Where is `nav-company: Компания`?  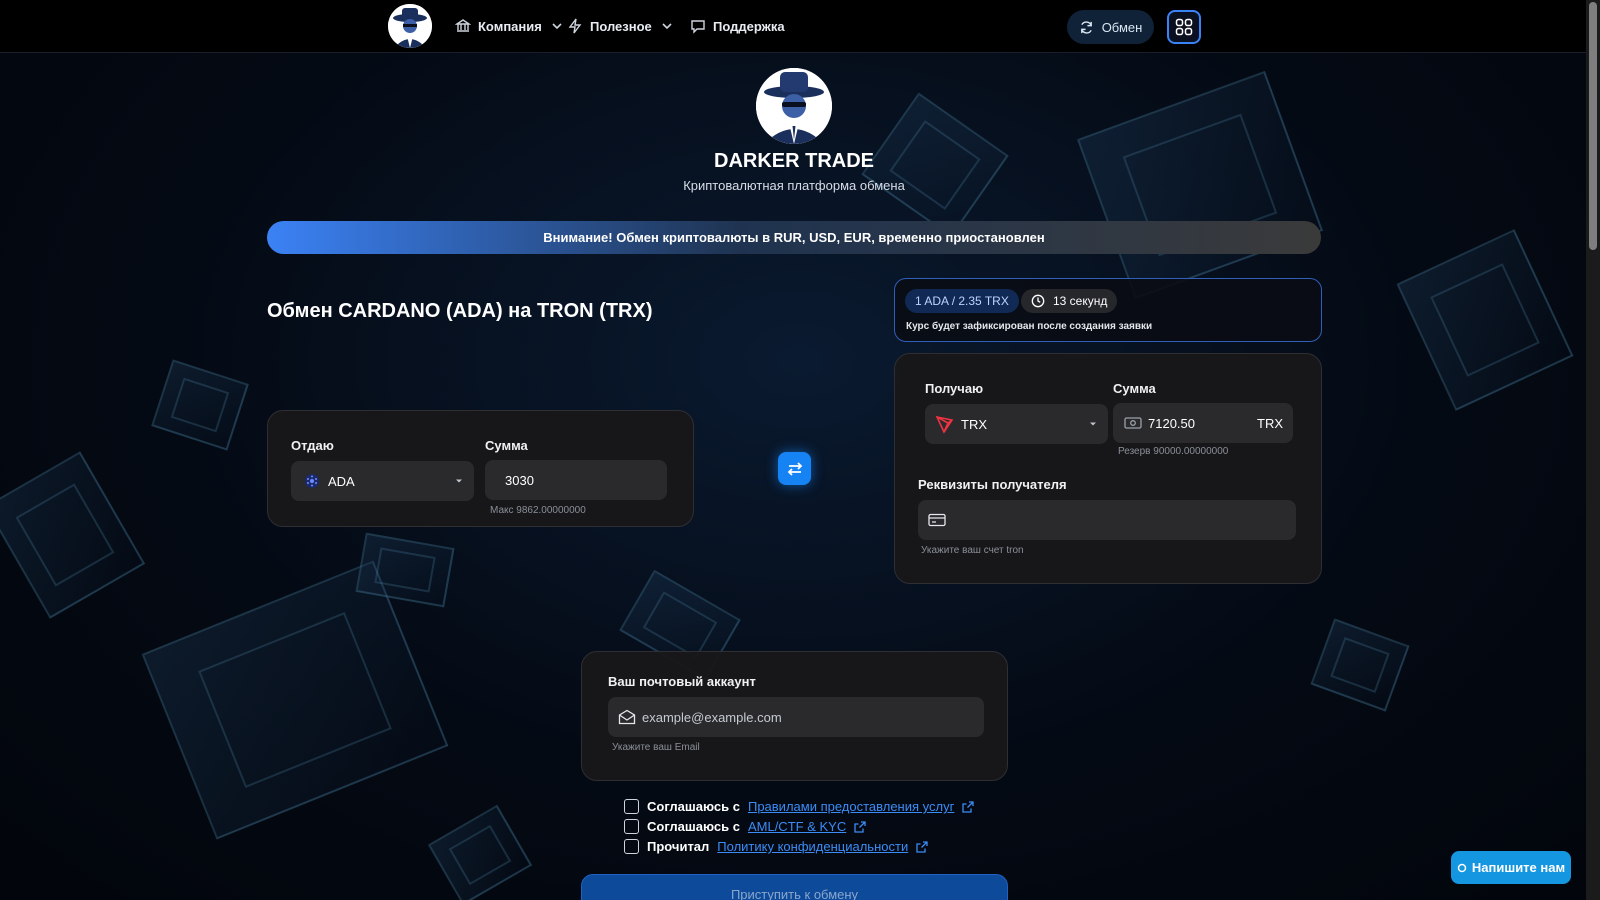
nav-company: Компания is located at coordinates (510, 26).